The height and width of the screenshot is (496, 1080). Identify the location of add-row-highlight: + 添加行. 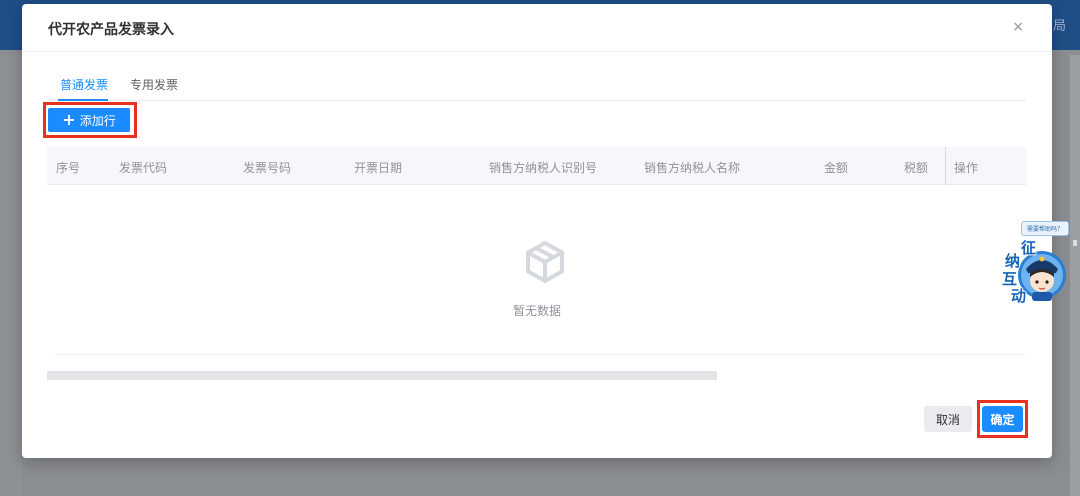
(90, 120).